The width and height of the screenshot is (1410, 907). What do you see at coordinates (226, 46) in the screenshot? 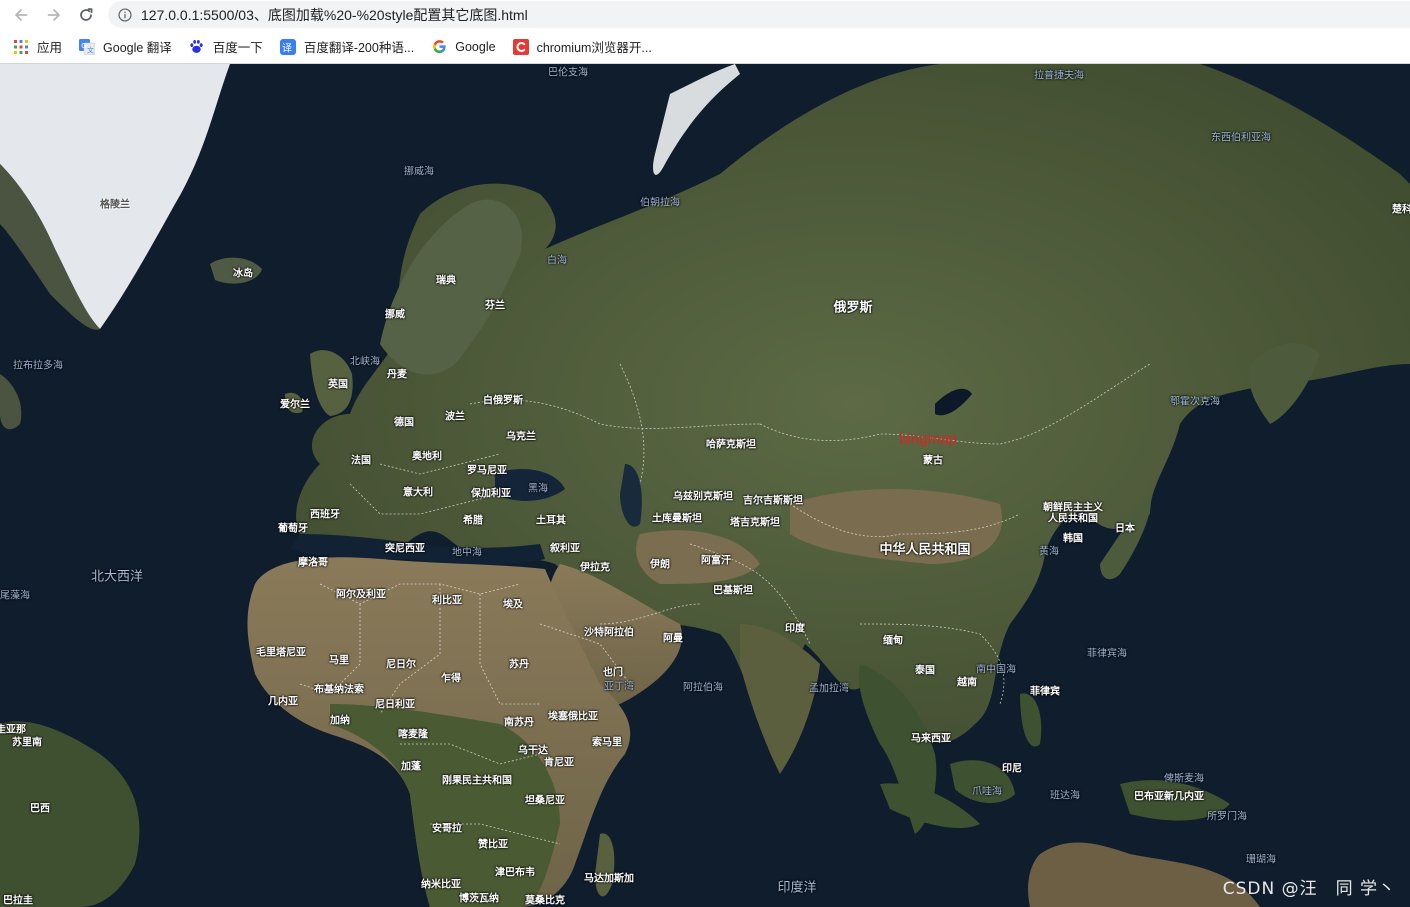
I see `bookmark-baidu: 百度一下` at bounding box center [226, 46].